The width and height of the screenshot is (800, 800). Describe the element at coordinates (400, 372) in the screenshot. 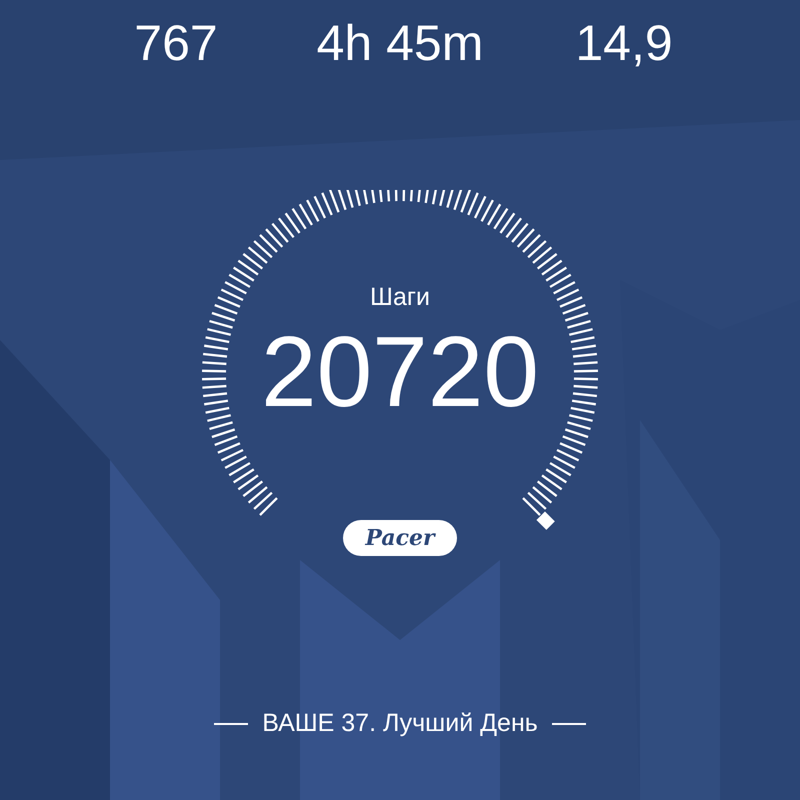

I see `steps-count: 20720` at that location.